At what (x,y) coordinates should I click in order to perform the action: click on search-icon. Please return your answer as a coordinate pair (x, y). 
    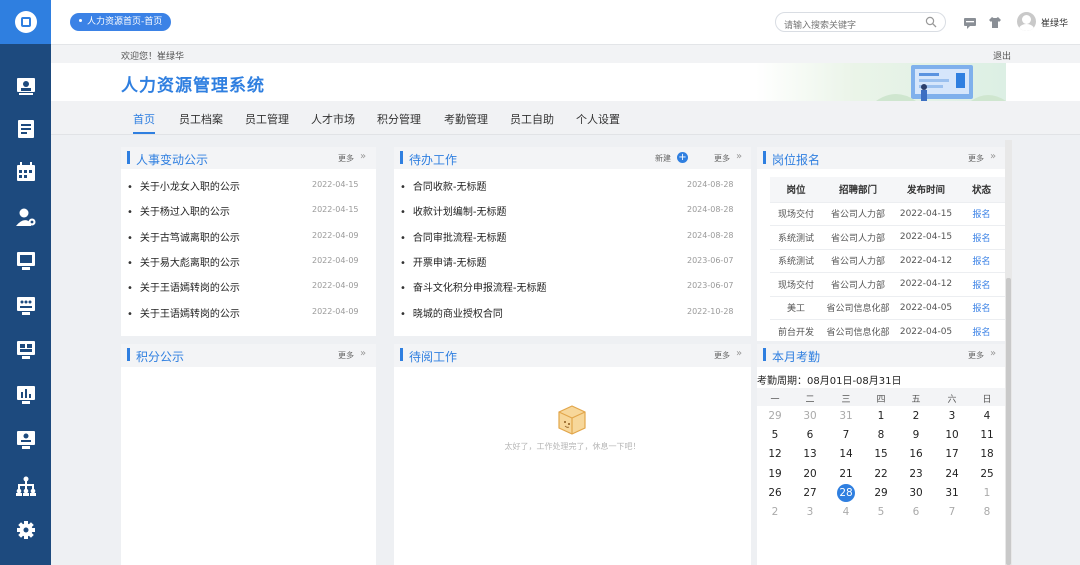
    Looking at the image, I should click on (931, 22).